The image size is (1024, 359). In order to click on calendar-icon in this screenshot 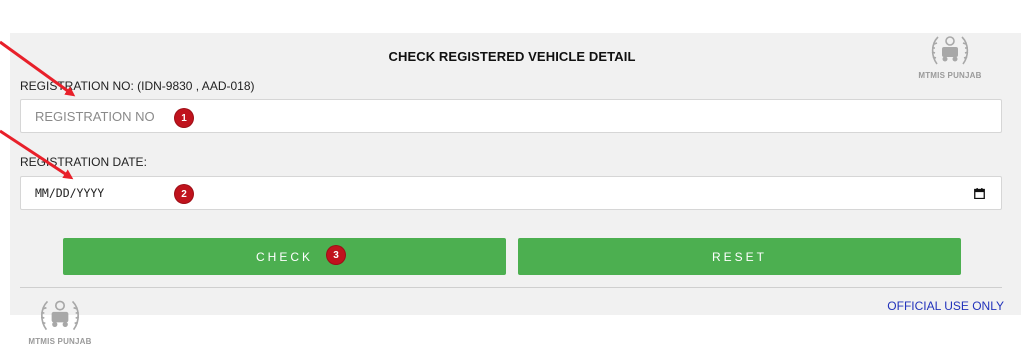, I will do `click(979, 193)`.